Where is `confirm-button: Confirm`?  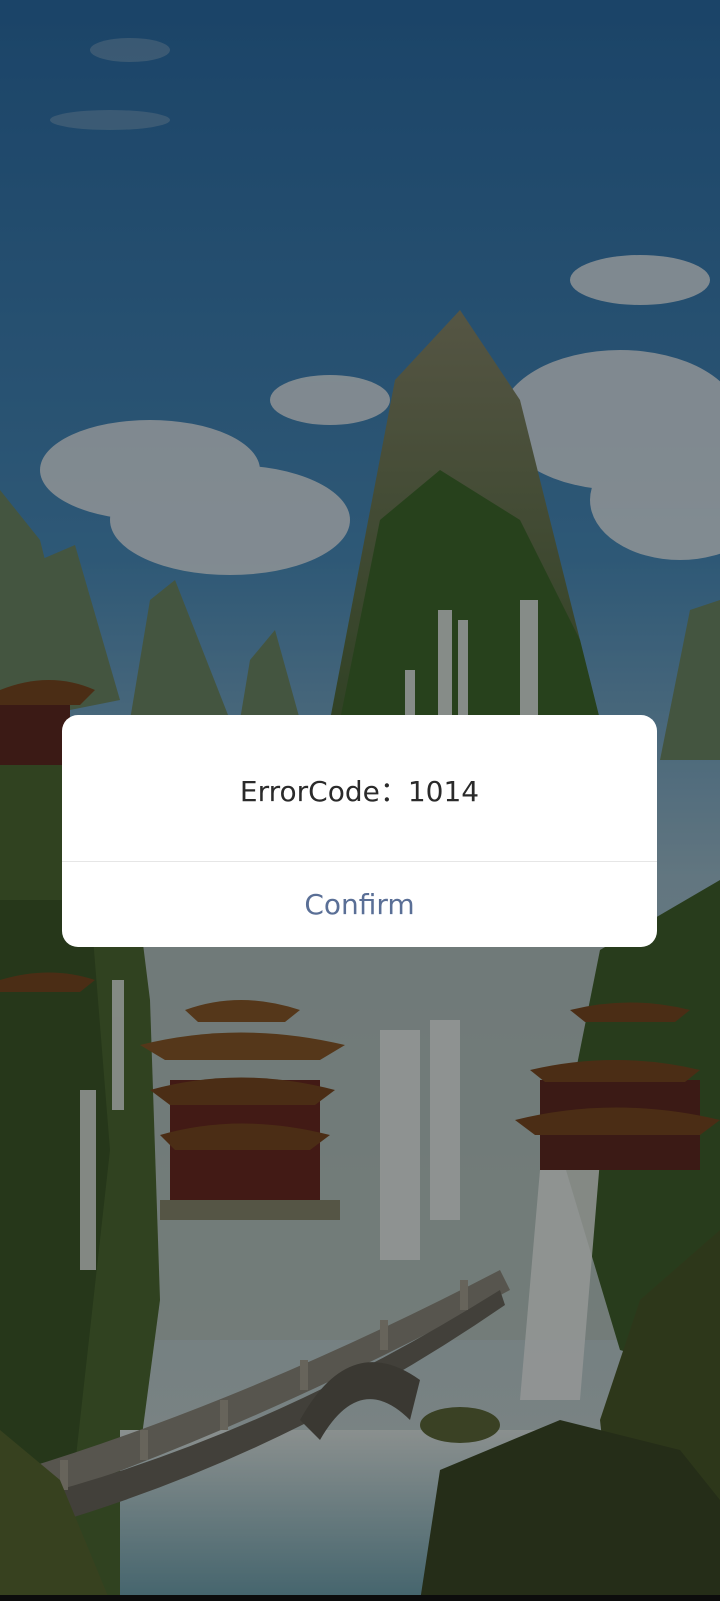 confirm-button: Confirm is located at coordinates (359, 904).